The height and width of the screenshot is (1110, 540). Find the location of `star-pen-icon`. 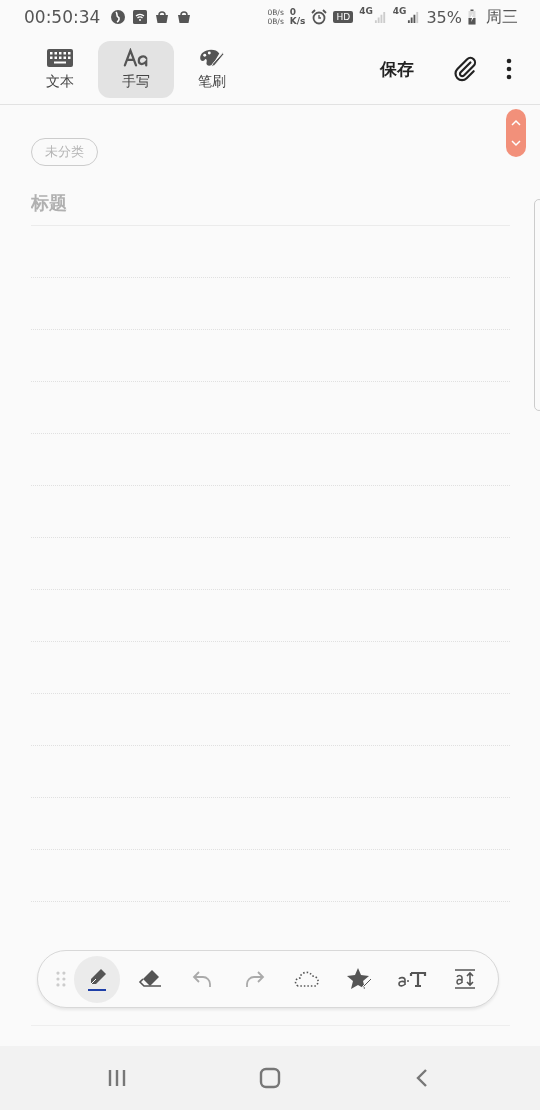

star-pen-icon is located at coordinates (359, 979).